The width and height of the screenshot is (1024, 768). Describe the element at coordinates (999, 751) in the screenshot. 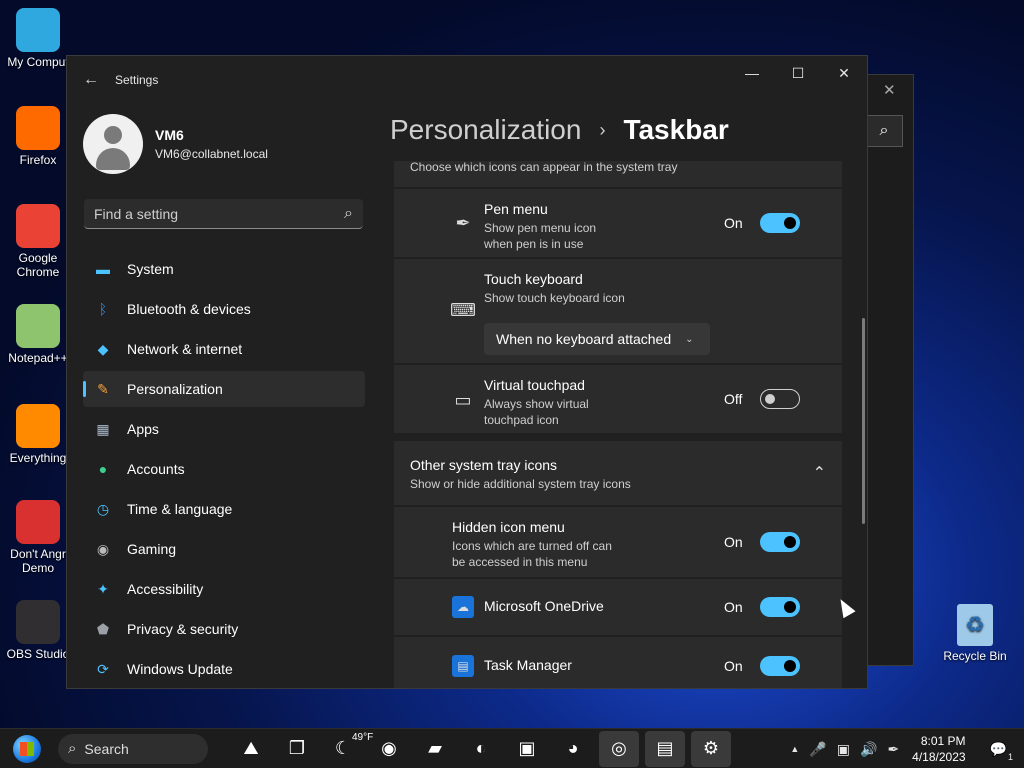

I see `notification-icon: 💬 1` at that location.